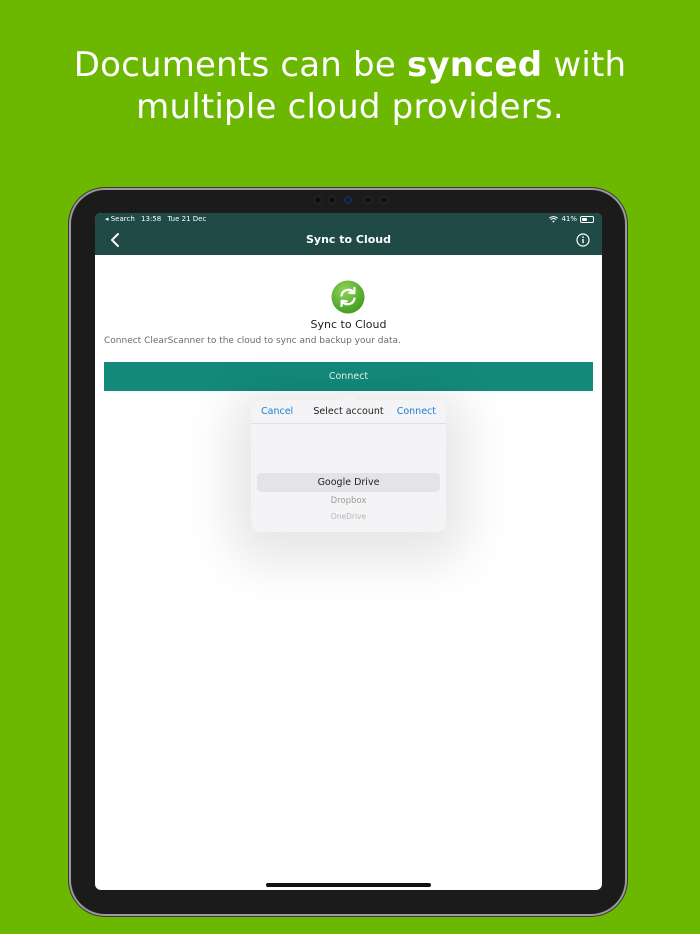  I want to click on wifi-icon, so click(554, 219).